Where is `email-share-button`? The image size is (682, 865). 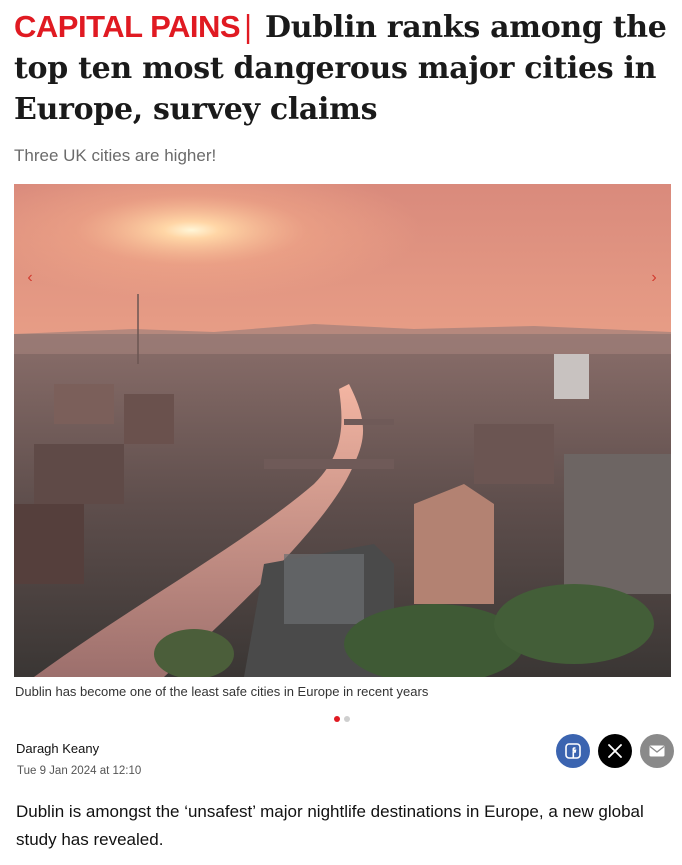
email-share-button is located at coordinates (657, 751).